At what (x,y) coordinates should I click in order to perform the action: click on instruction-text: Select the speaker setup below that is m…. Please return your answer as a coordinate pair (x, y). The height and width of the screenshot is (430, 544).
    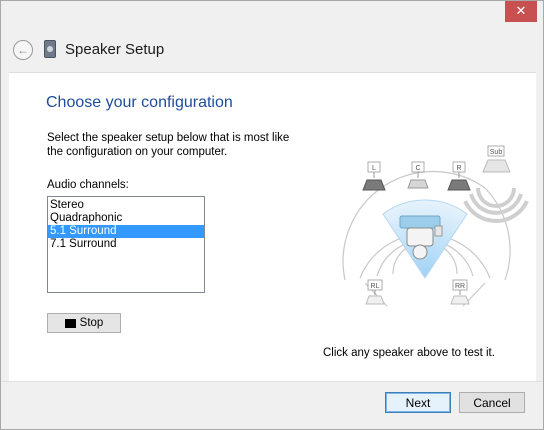
    Looking at the image, I should click on (168, 145).